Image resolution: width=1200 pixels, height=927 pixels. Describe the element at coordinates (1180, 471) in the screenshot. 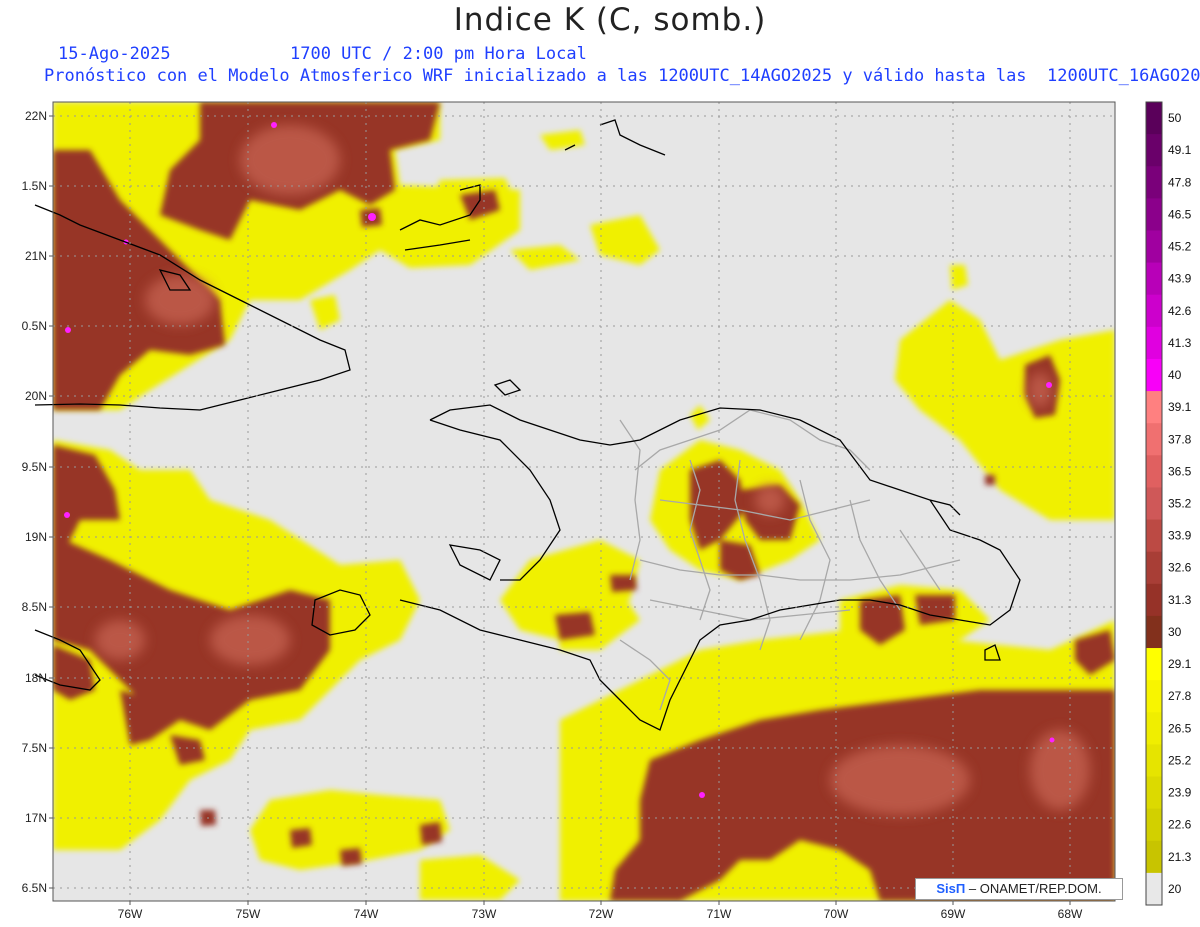

I see `colorbar-label: 36.5` at that location.